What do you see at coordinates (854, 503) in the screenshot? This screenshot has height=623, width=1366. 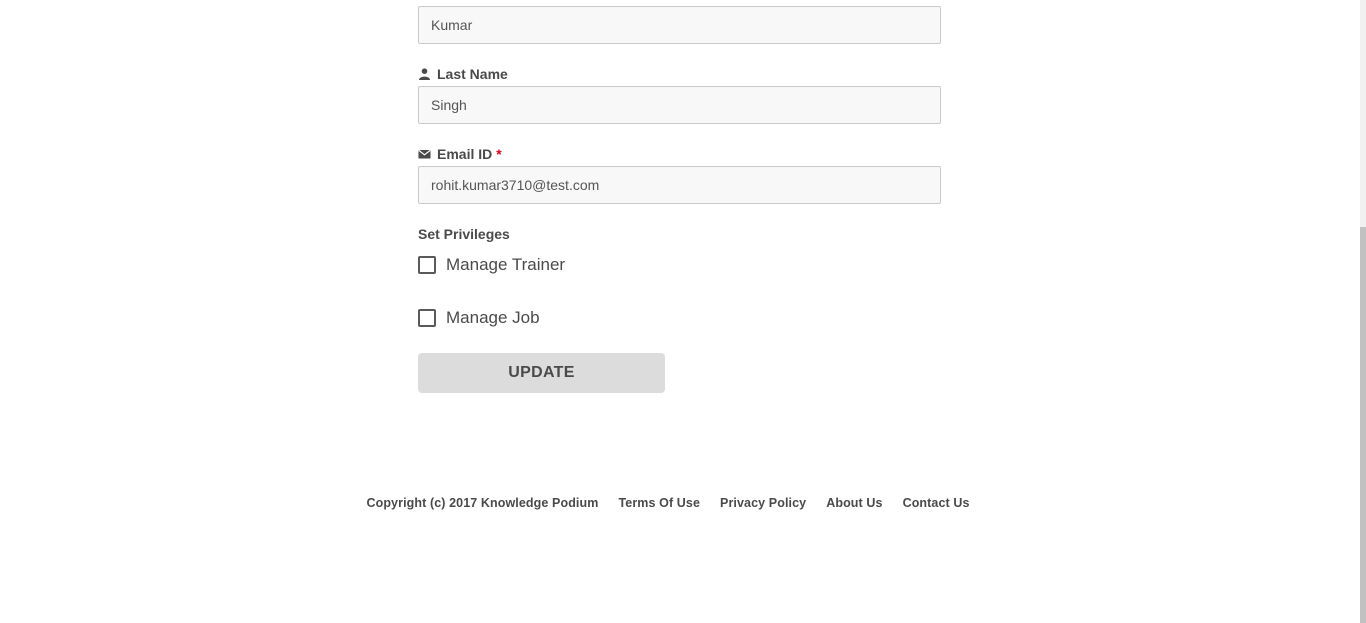 I see `about-us-link: About Us` at bounding box center [854, 503].